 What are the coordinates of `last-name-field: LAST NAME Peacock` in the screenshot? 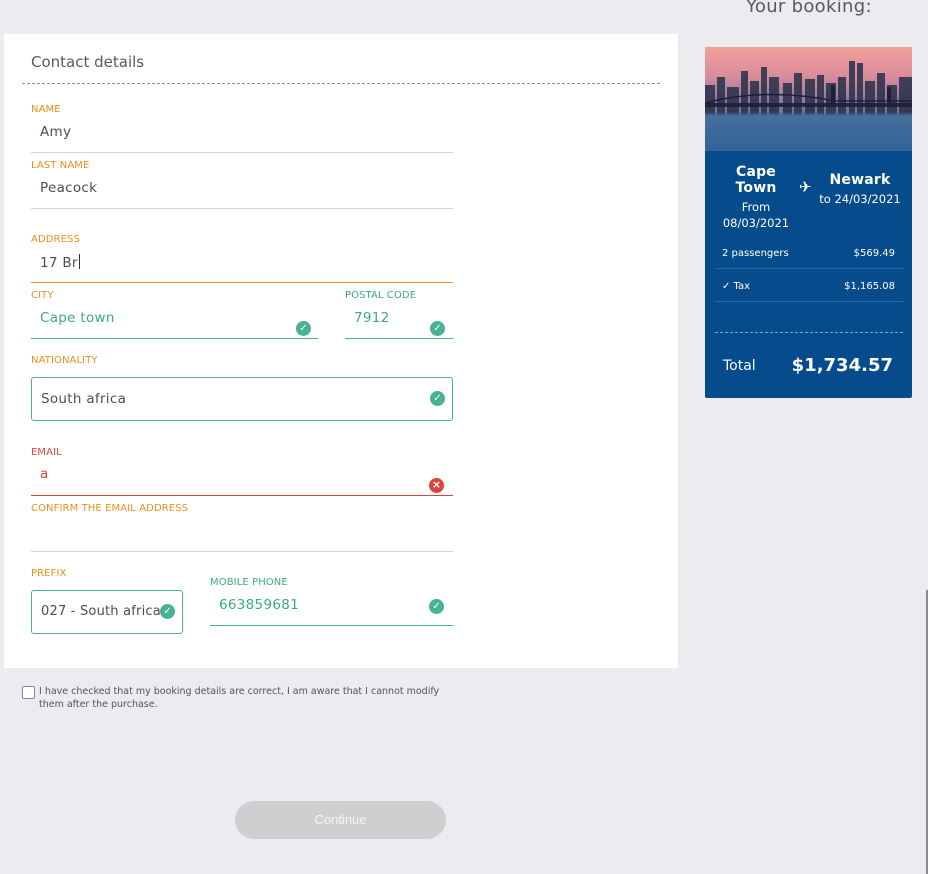 It's located at (242, 185).